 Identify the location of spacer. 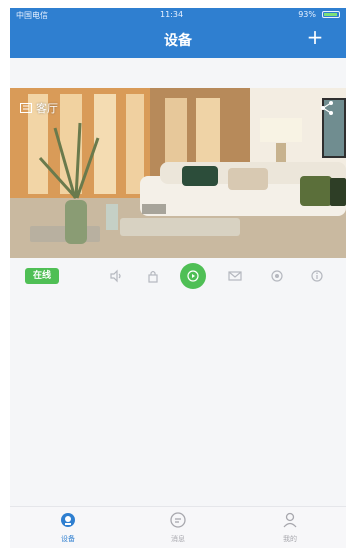
(178, 73).